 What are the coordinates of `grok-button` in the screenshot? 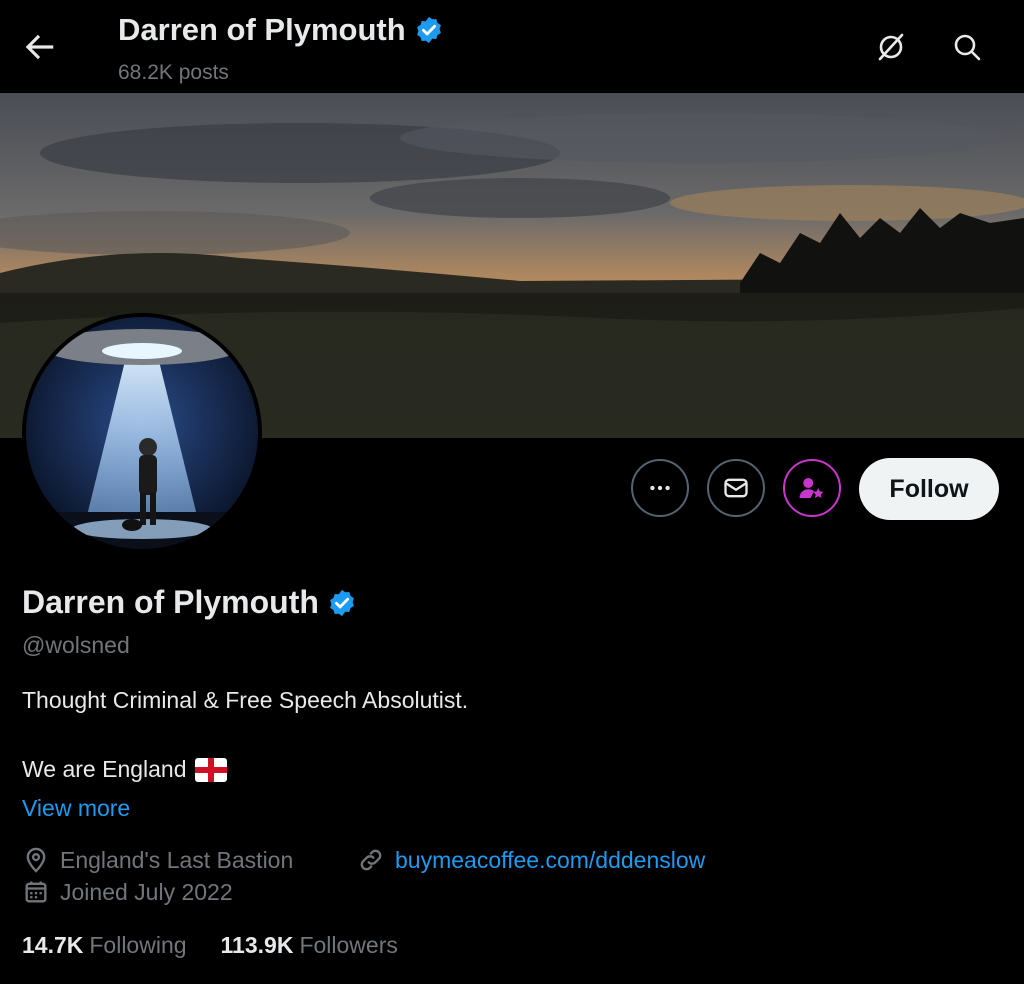 It's located at (891, 47).